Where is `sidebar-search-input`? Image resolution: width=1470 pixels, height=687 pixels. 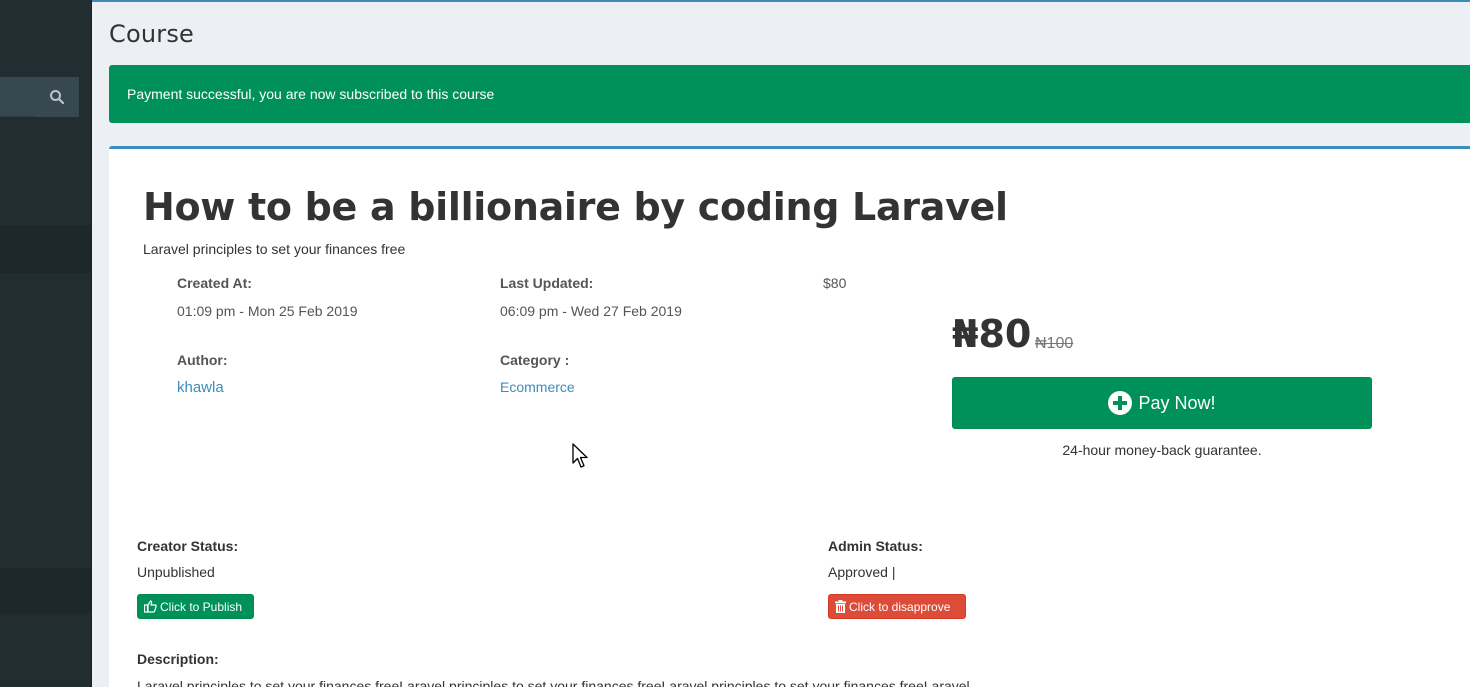 sidebar-search-input is located at coordinates (17, 97).